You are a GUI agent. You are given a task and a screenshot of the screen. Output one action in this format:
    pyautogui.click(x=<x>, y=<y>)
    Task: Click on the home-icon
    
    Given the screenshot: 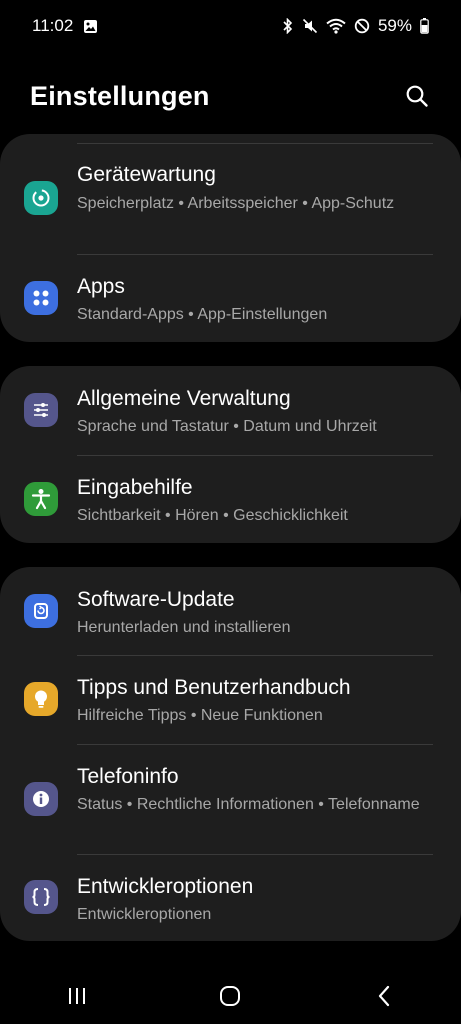 What is the action you would take?
    pyautogui.click(x=230, y=996)
    